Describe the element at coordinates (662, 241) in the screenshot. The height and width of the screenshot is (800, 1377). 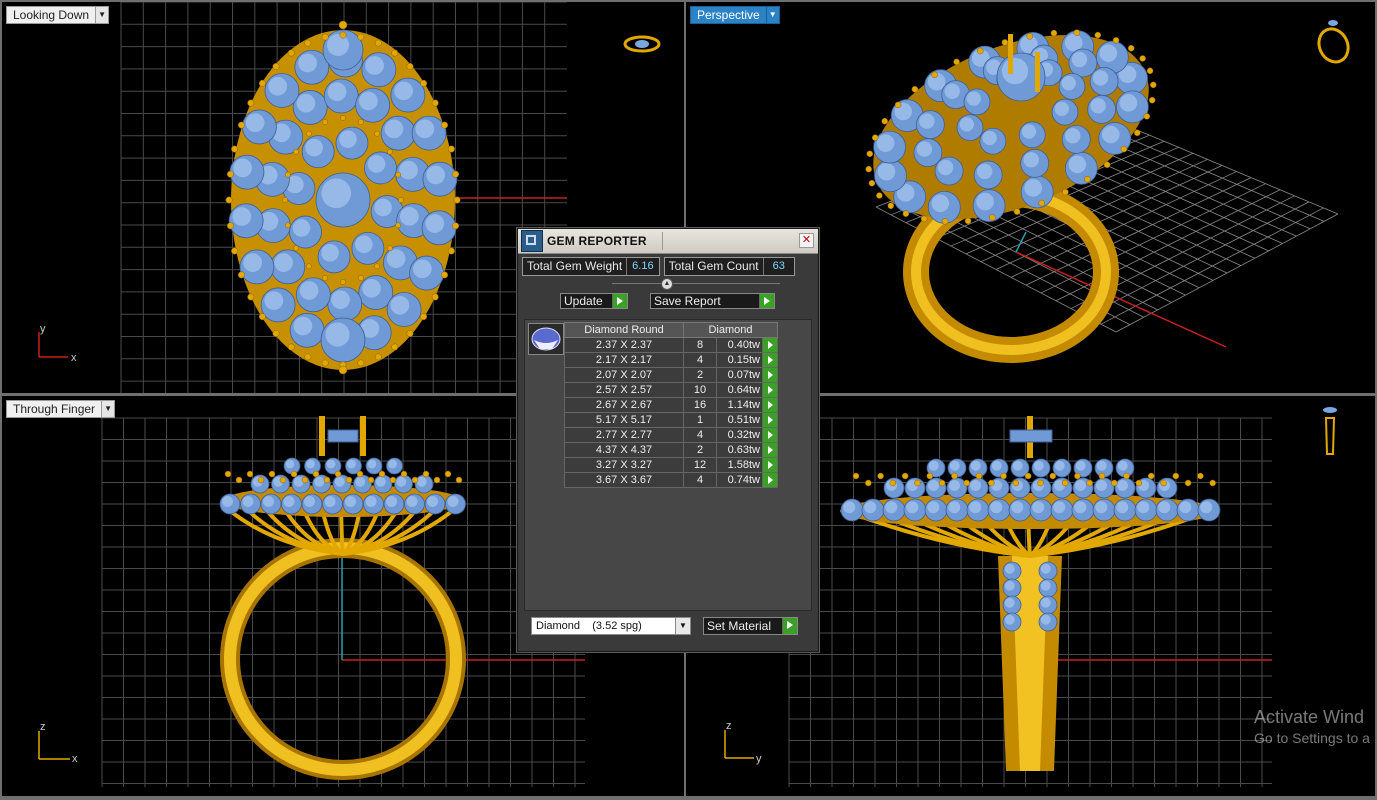
I see `title-divider` at that location.